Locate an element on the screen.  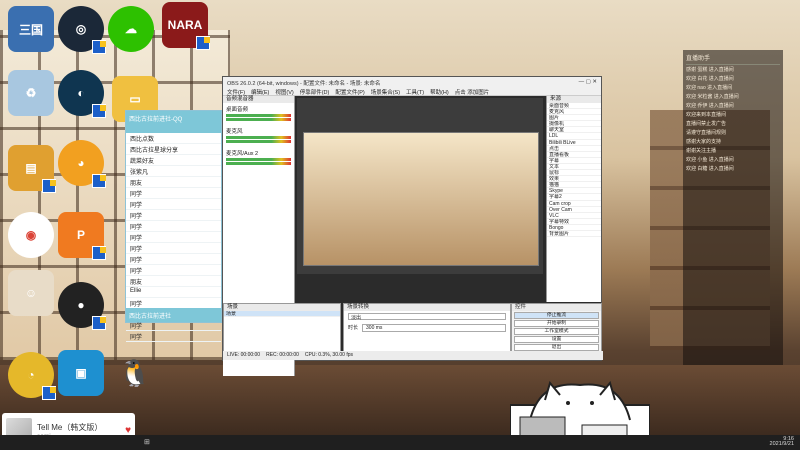
obs-menu-item: 点击 添加图片 is located at coordinates (472, 92).